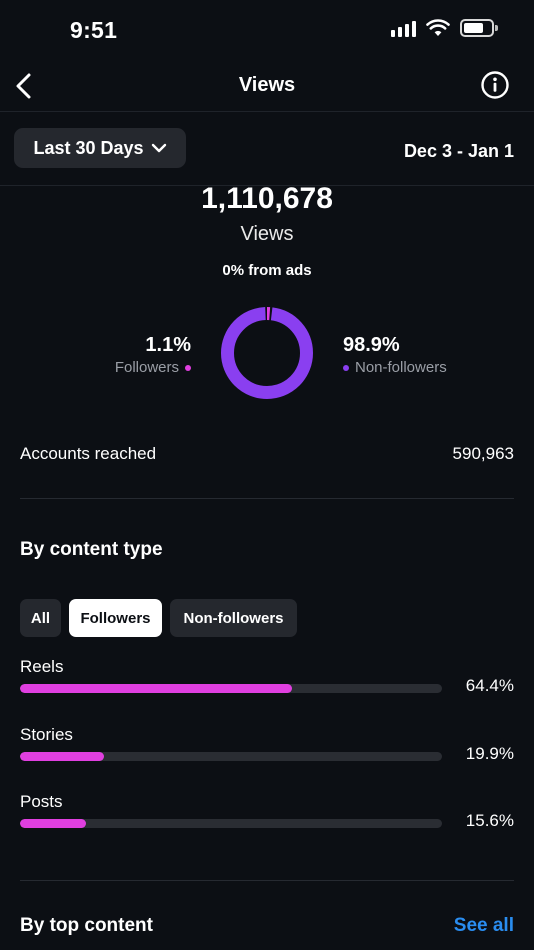  I want to click on followers-legend: Followers, so click(153, 367).